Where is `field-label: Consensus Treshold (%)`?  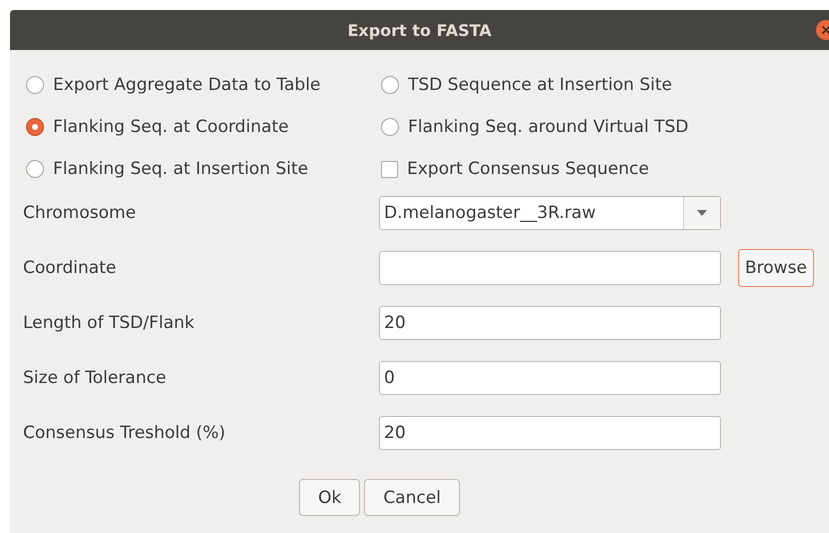 field-label: Consensus Treshold (%) is located at coordinates (124, 433).